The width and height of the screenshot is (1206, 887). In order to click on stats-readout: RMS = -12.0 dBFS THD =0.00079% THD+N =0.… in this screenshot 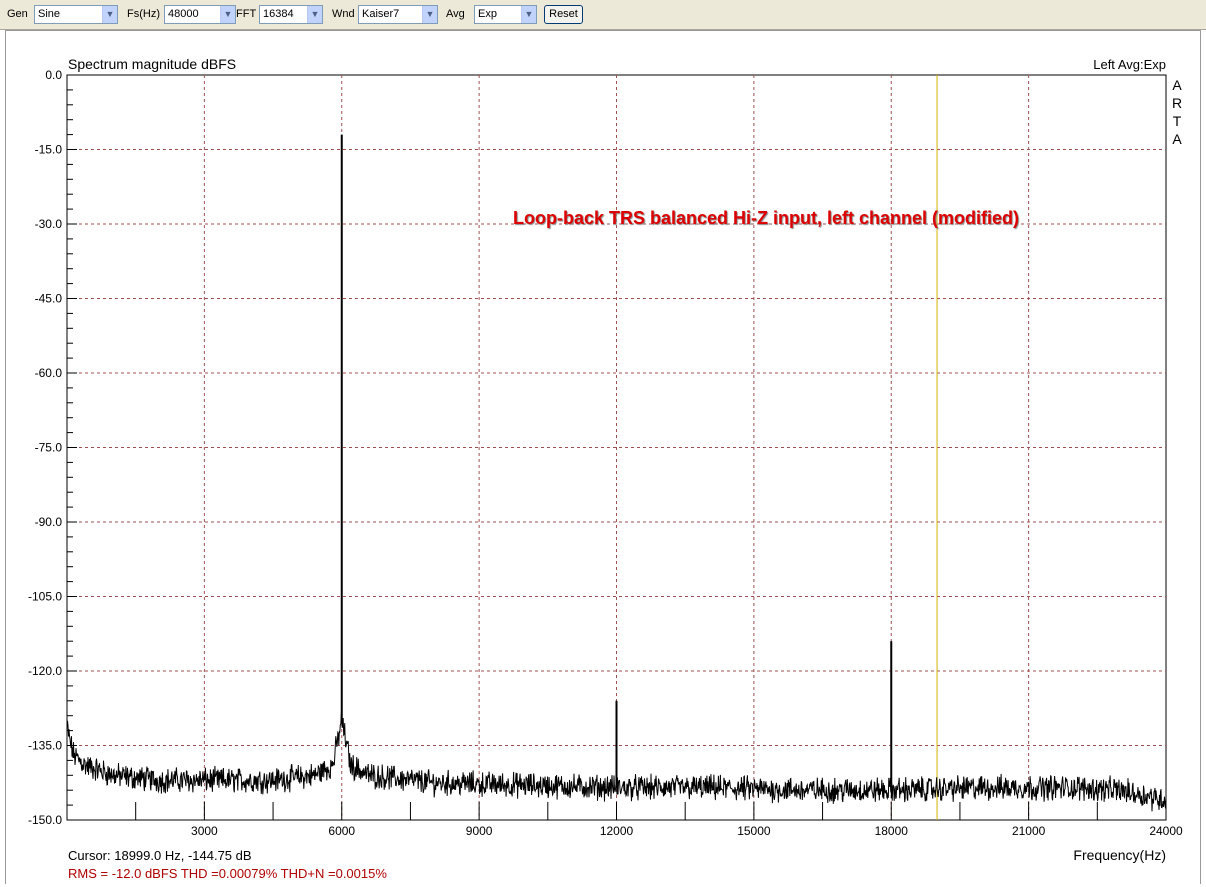, I will do `click(227, 873)`.